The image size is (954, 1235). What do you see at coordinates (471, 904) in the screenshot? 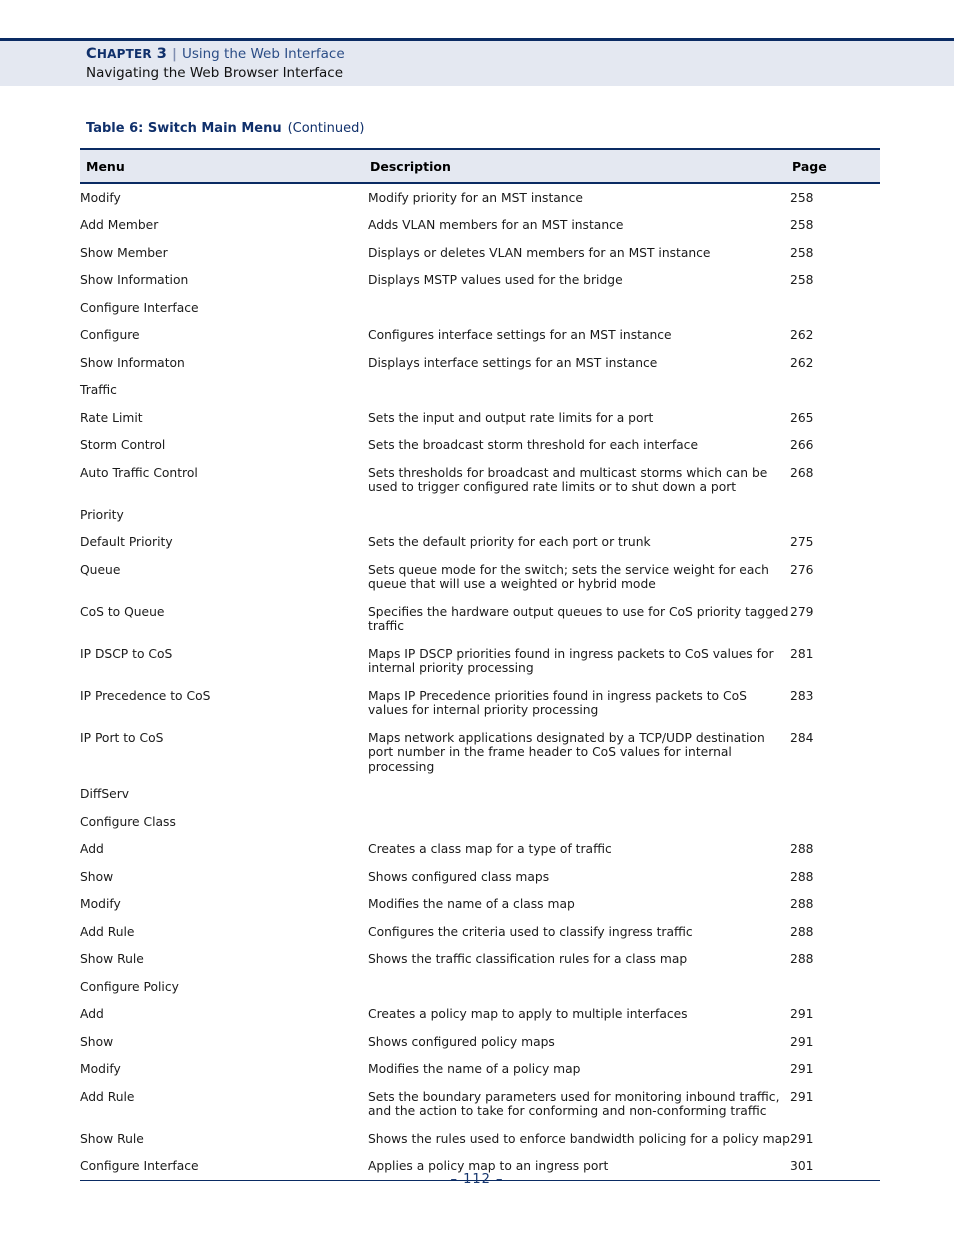
I see `description-cell: Modifies the name of a class map` at bounding box center [471, 904].